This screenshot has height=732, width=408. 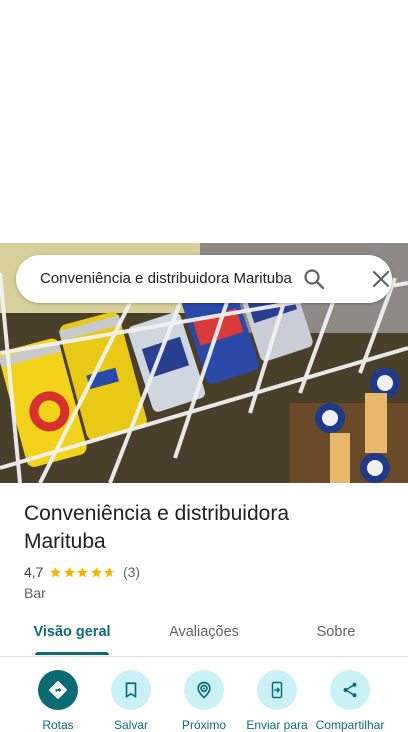 I want to click on rating-row: 4,7 (3), so click(x=82, y=572).